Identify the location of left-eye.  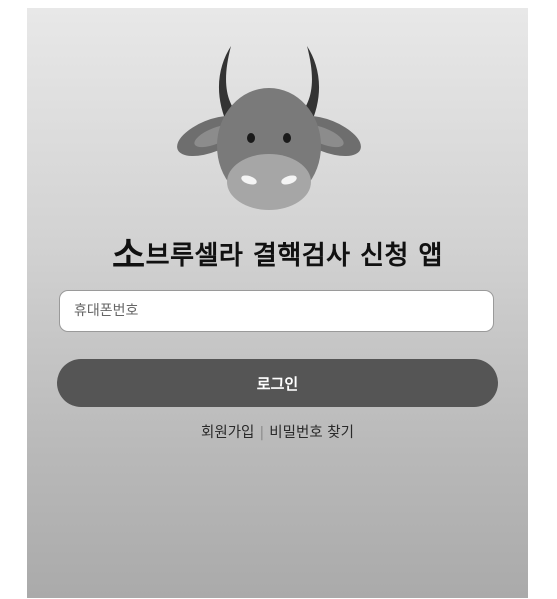
(251, 138).